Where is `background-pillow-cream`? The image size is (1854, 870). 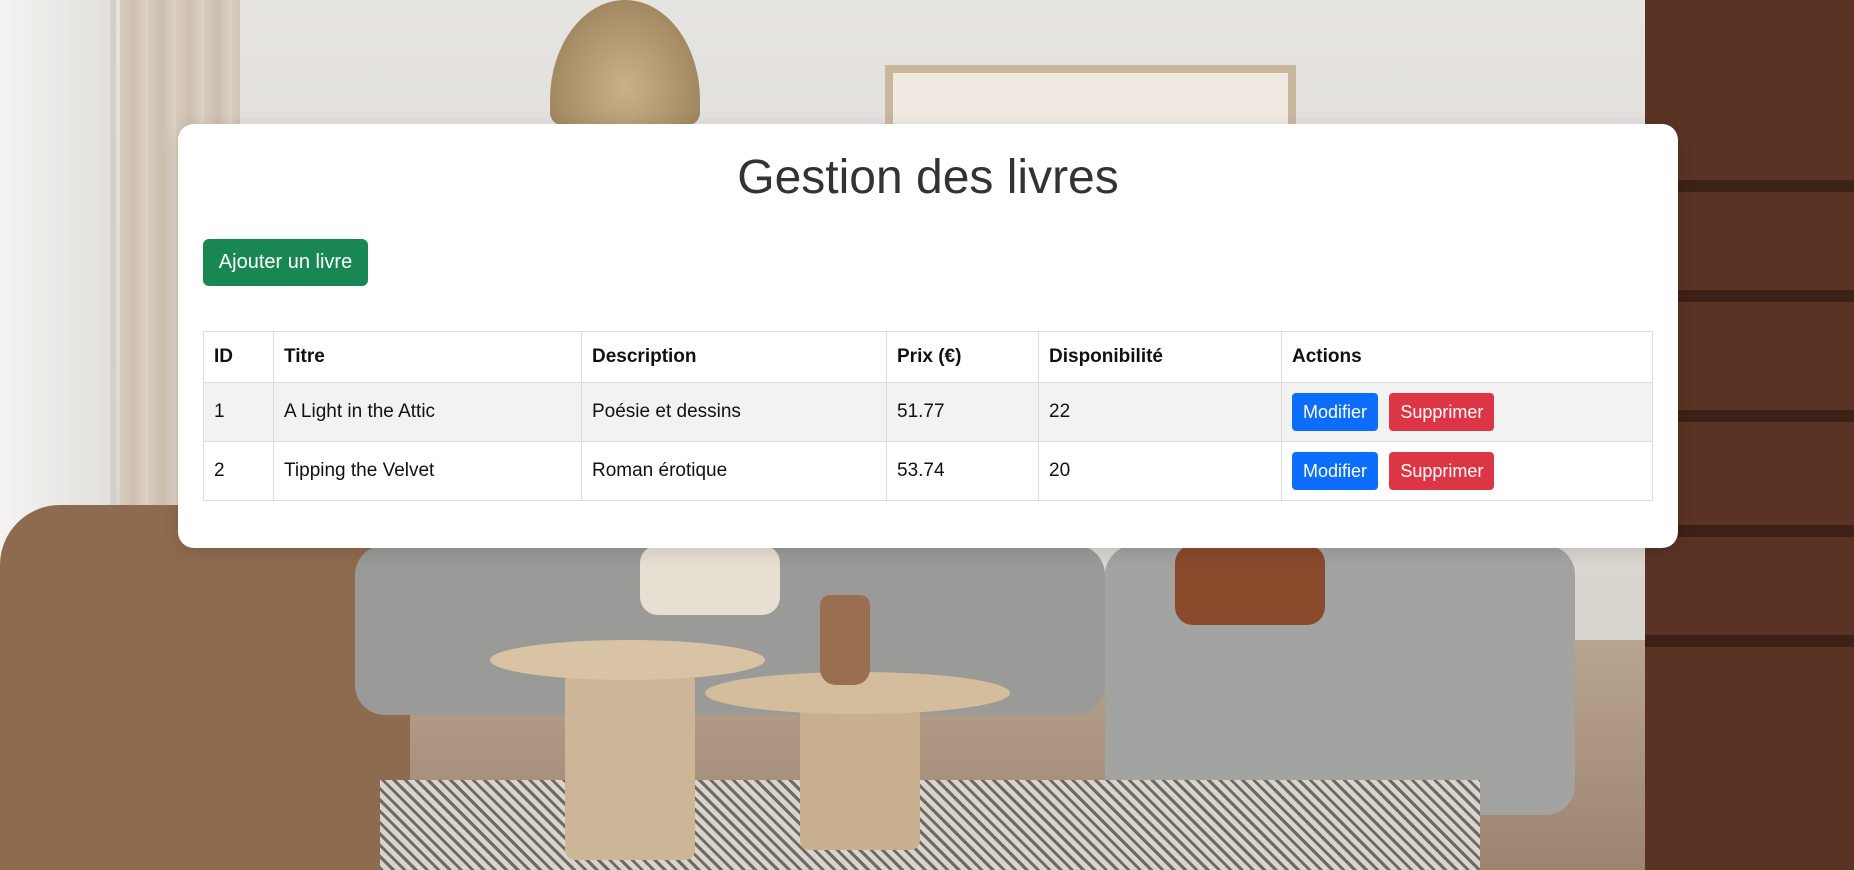 background-pillow-cream is located at coordinates (710, 580).